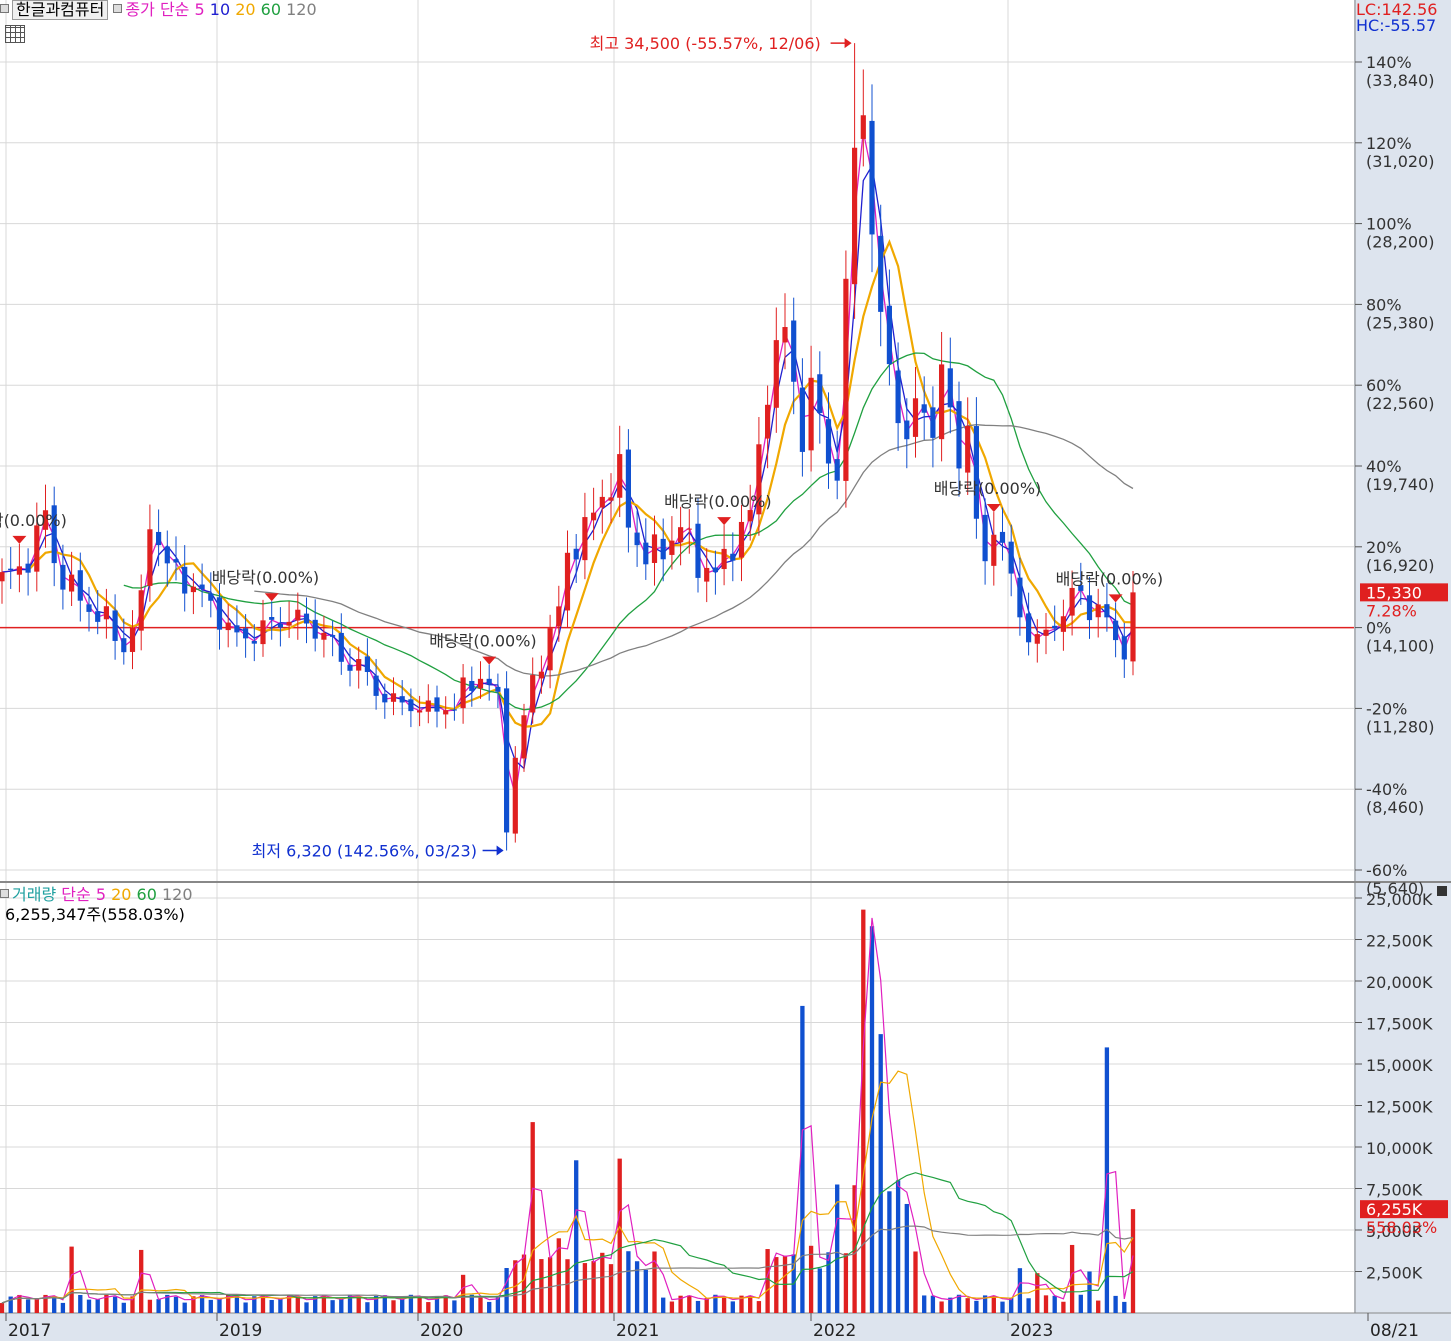  I want to click on vol-y-tick-label: 25,000K, so click(1399, 899).